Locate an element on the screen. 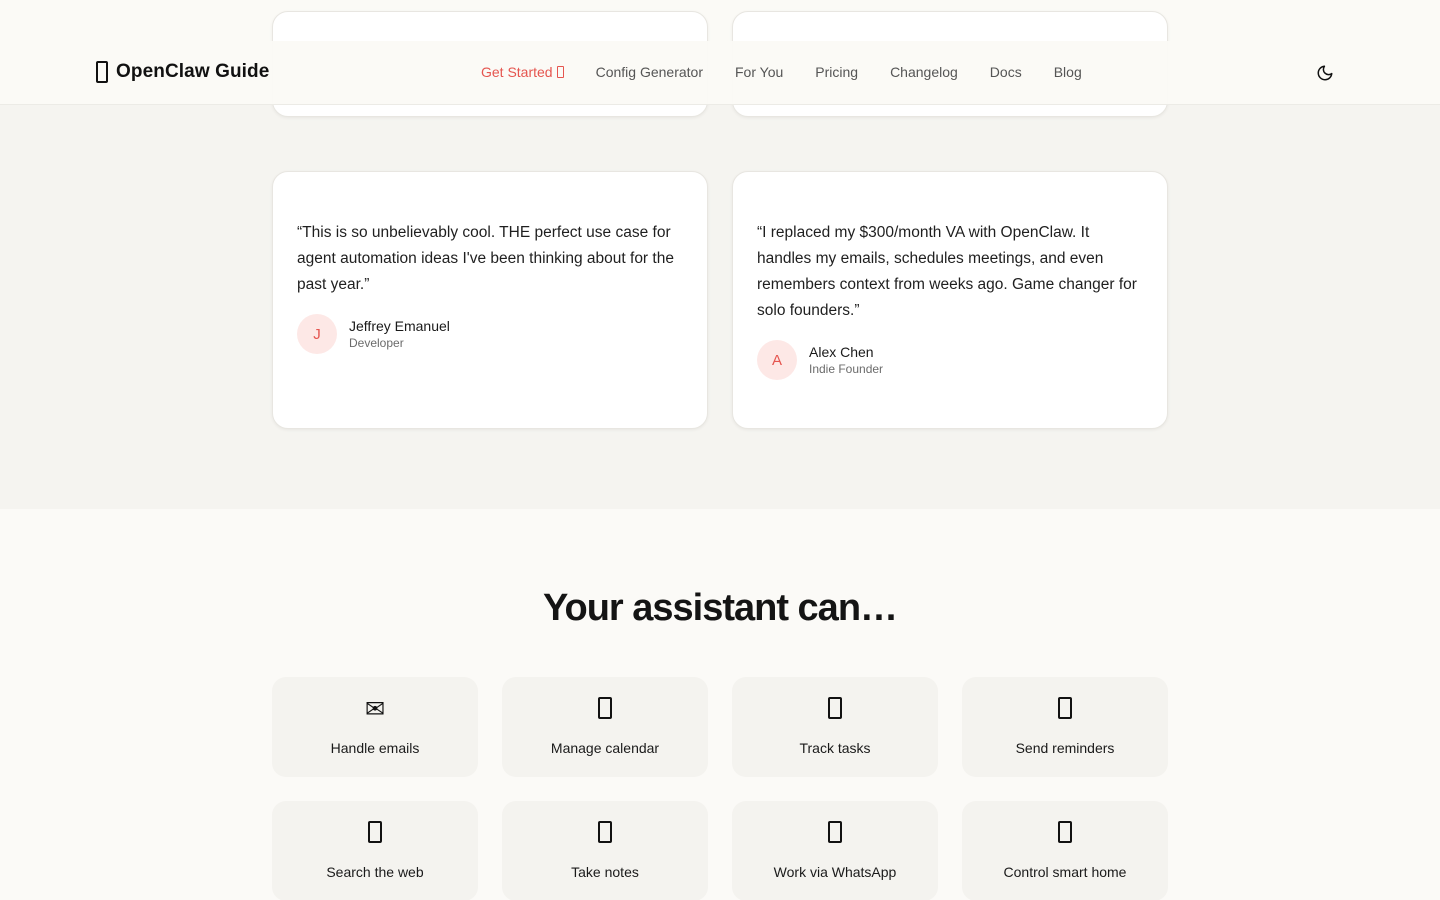 This screenshot has width=1440, height=900. nav-for-you: For You is located at coordinates (759, 72).